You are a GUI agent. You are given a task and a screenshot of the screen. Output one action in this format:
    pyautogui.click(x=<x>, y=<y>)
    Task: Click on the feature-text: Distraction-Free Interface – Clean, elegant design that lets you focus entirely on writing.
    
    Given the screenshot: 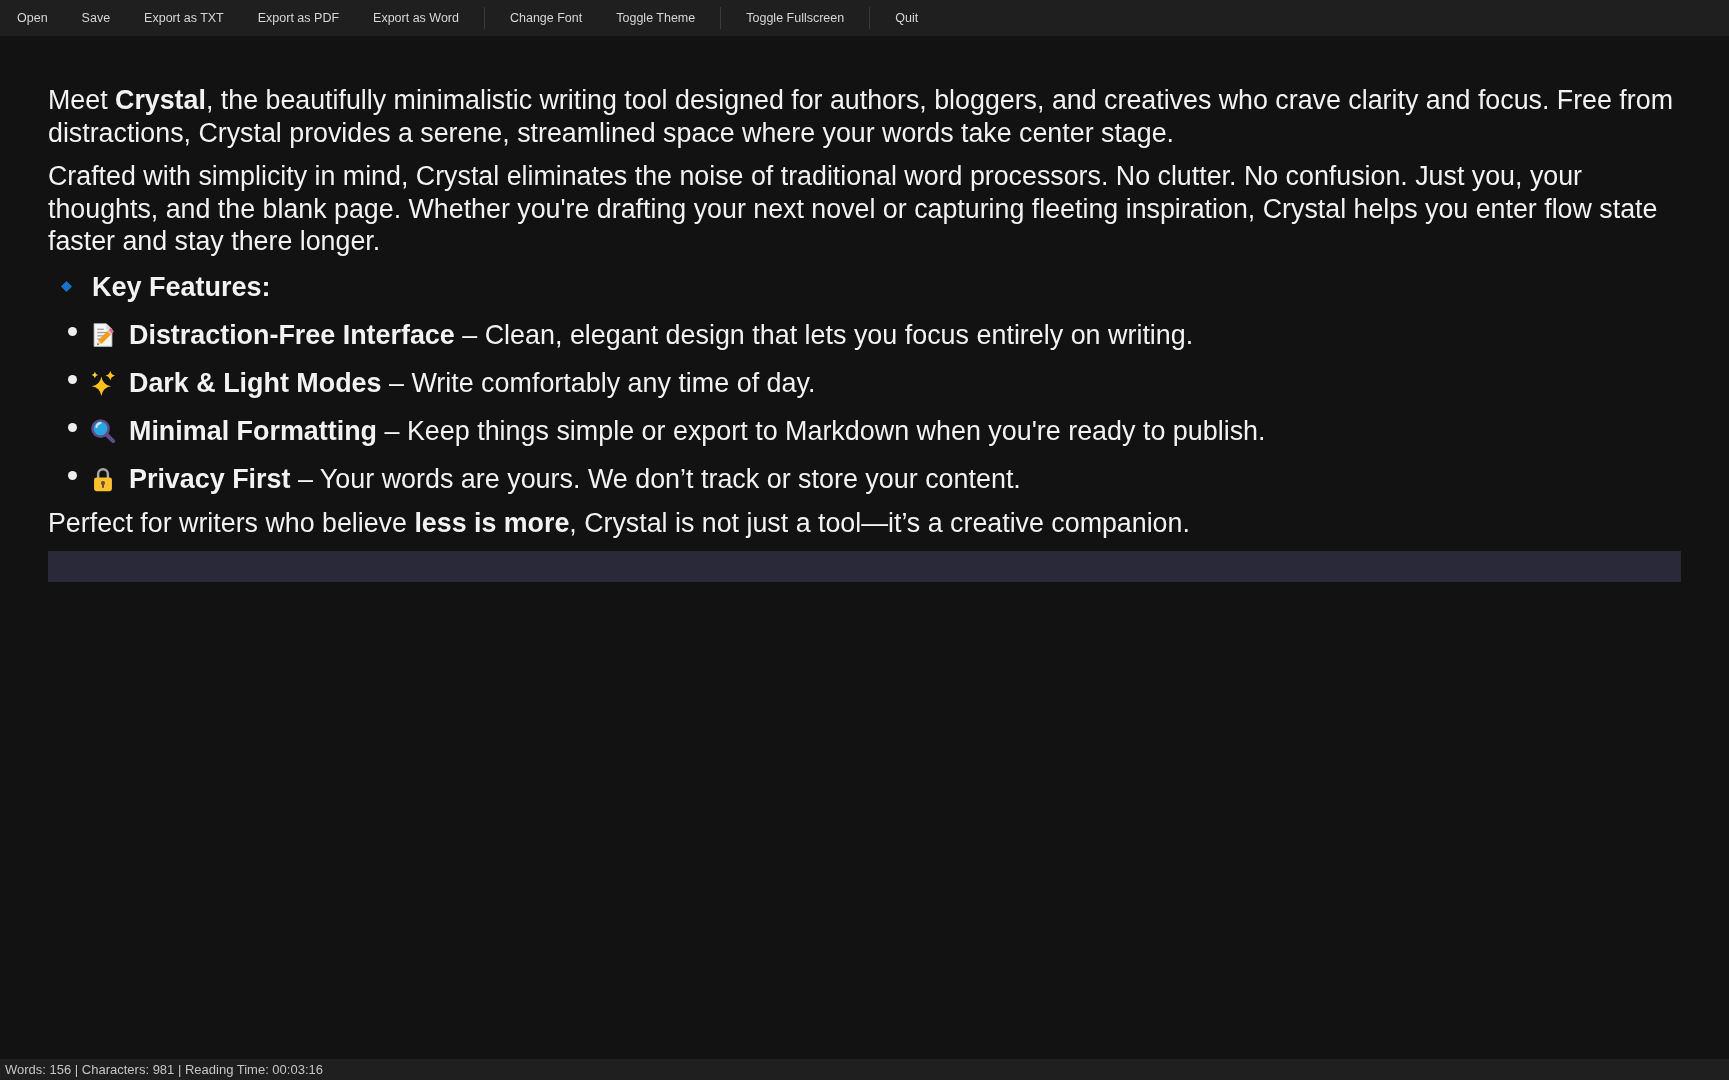 What is the action you would take?
    pyautogui.click(x=661, y=334)
    